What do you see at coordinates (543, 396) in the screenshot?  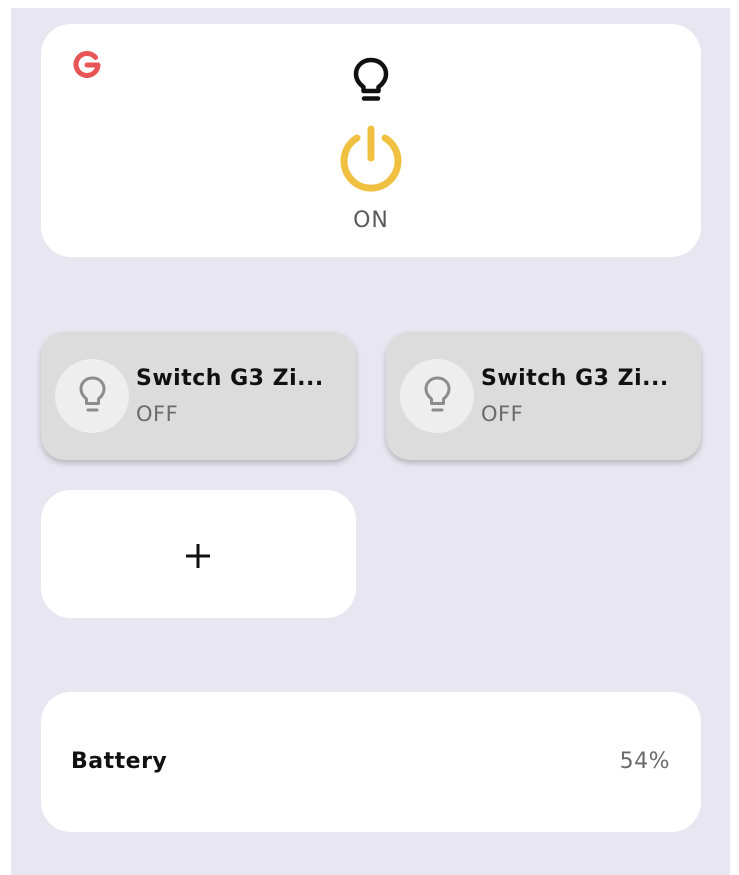 I see `switch-tile-2: Switch G3 Zi... OFF` at bounding box center [543, 396].